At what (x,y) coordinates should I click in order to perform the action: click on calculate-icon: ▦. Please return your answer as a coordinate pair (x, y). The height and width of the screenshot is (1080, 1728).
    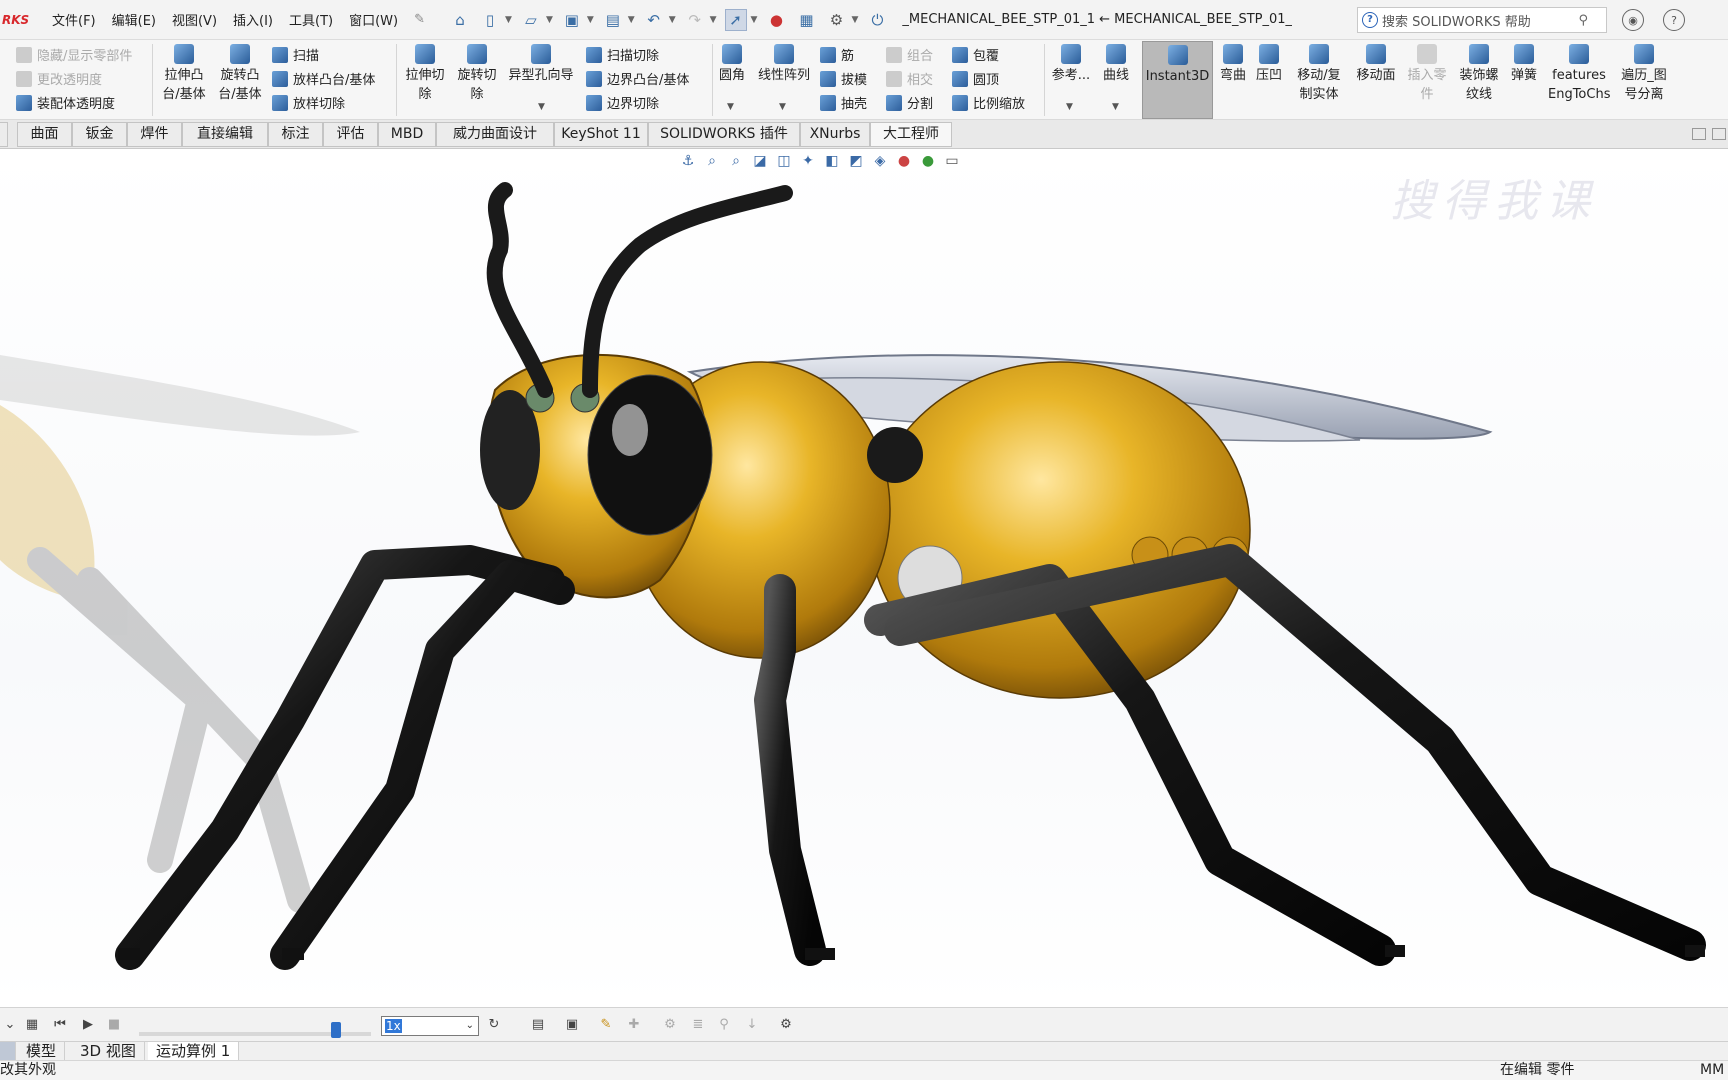
    Looking at the image, I should click on (32, 1025).